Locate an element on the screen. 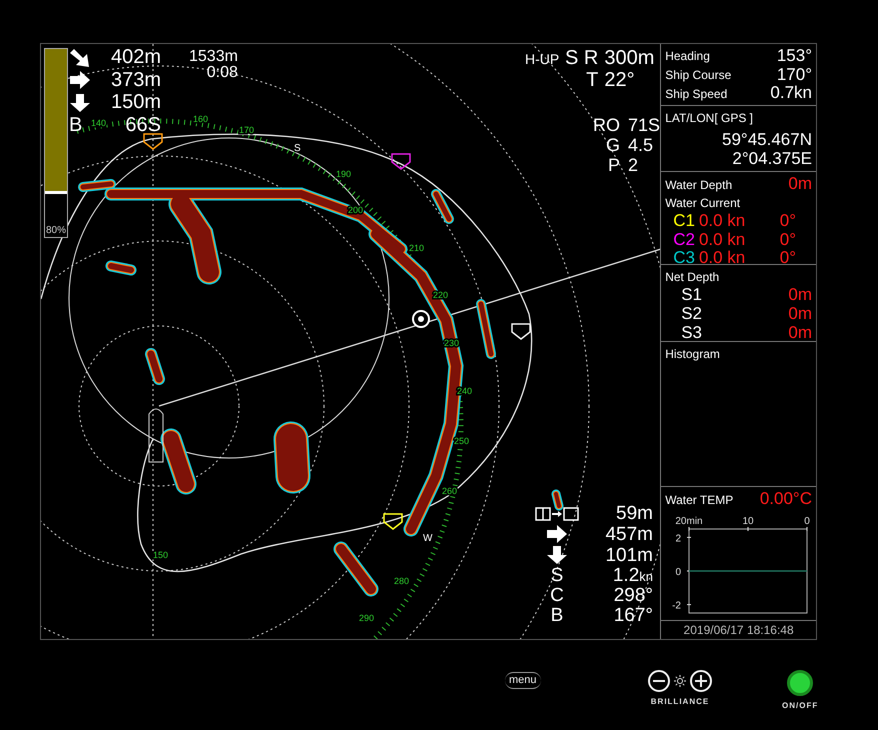 The image size is (878, 730). target-value: 101m is located at coordinates (629, 555).